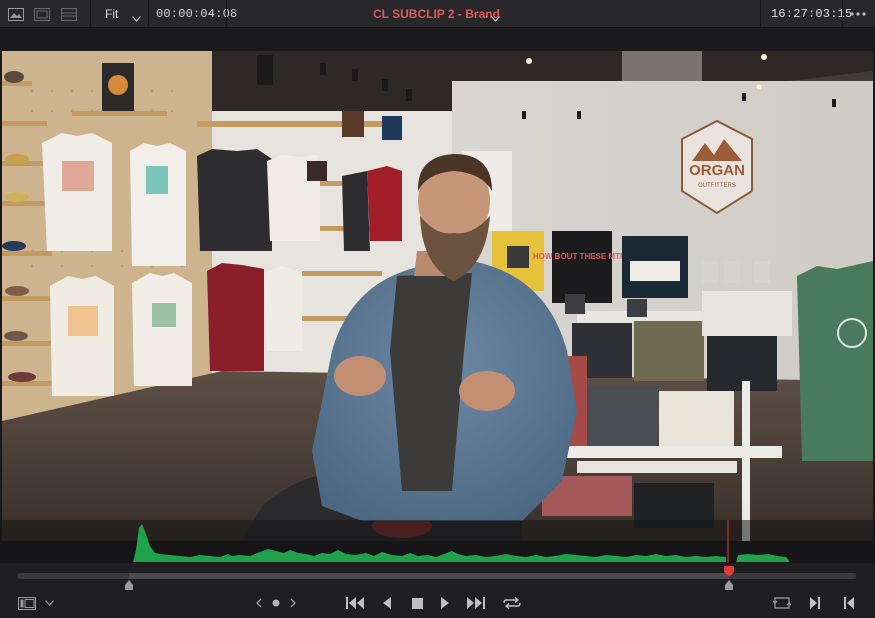 The image size is (875, 618). I want to click on chevron-right-icon, so click(293, 603).